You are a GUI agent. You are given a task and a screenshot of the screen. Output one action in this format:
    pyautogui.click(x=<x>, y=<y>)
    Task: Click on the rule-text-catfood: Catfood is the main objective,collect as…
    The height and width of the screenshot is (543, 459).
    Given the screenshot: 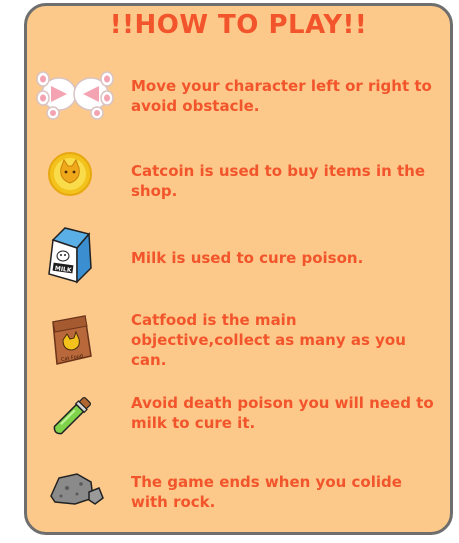 What is the action you would take?
    pyautogui.click(x=268, y=340)
    